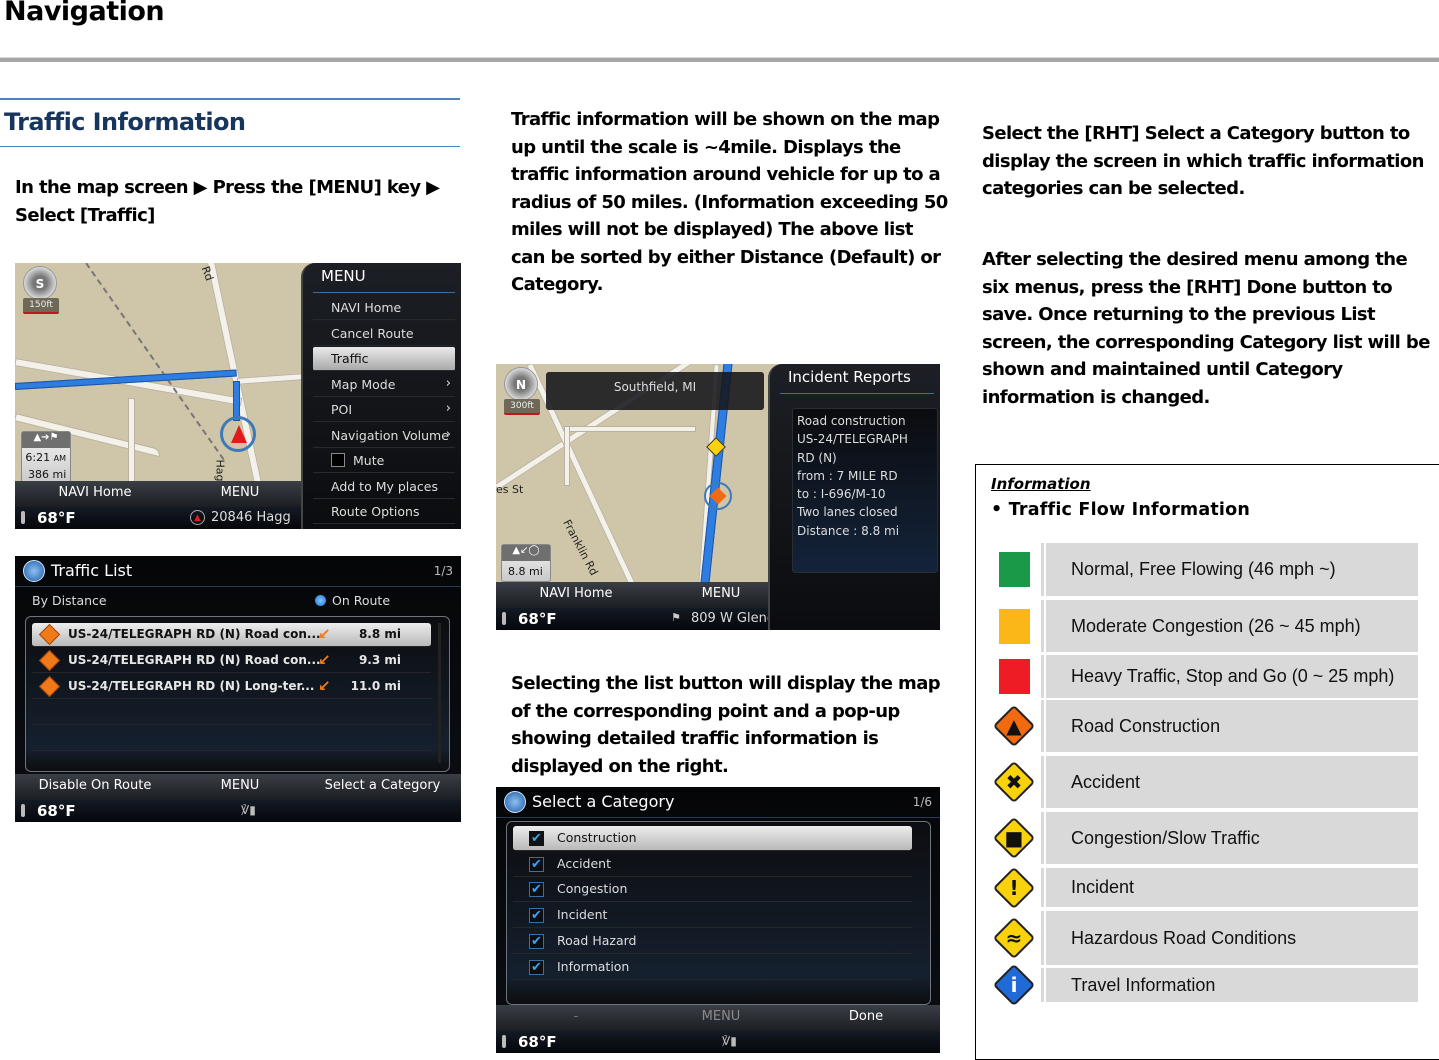 This screenshot has width=1439, height=1060. Describe the element at coordinates (343, 276) in the screenshot. I see `menu-title: MENU` at that location.